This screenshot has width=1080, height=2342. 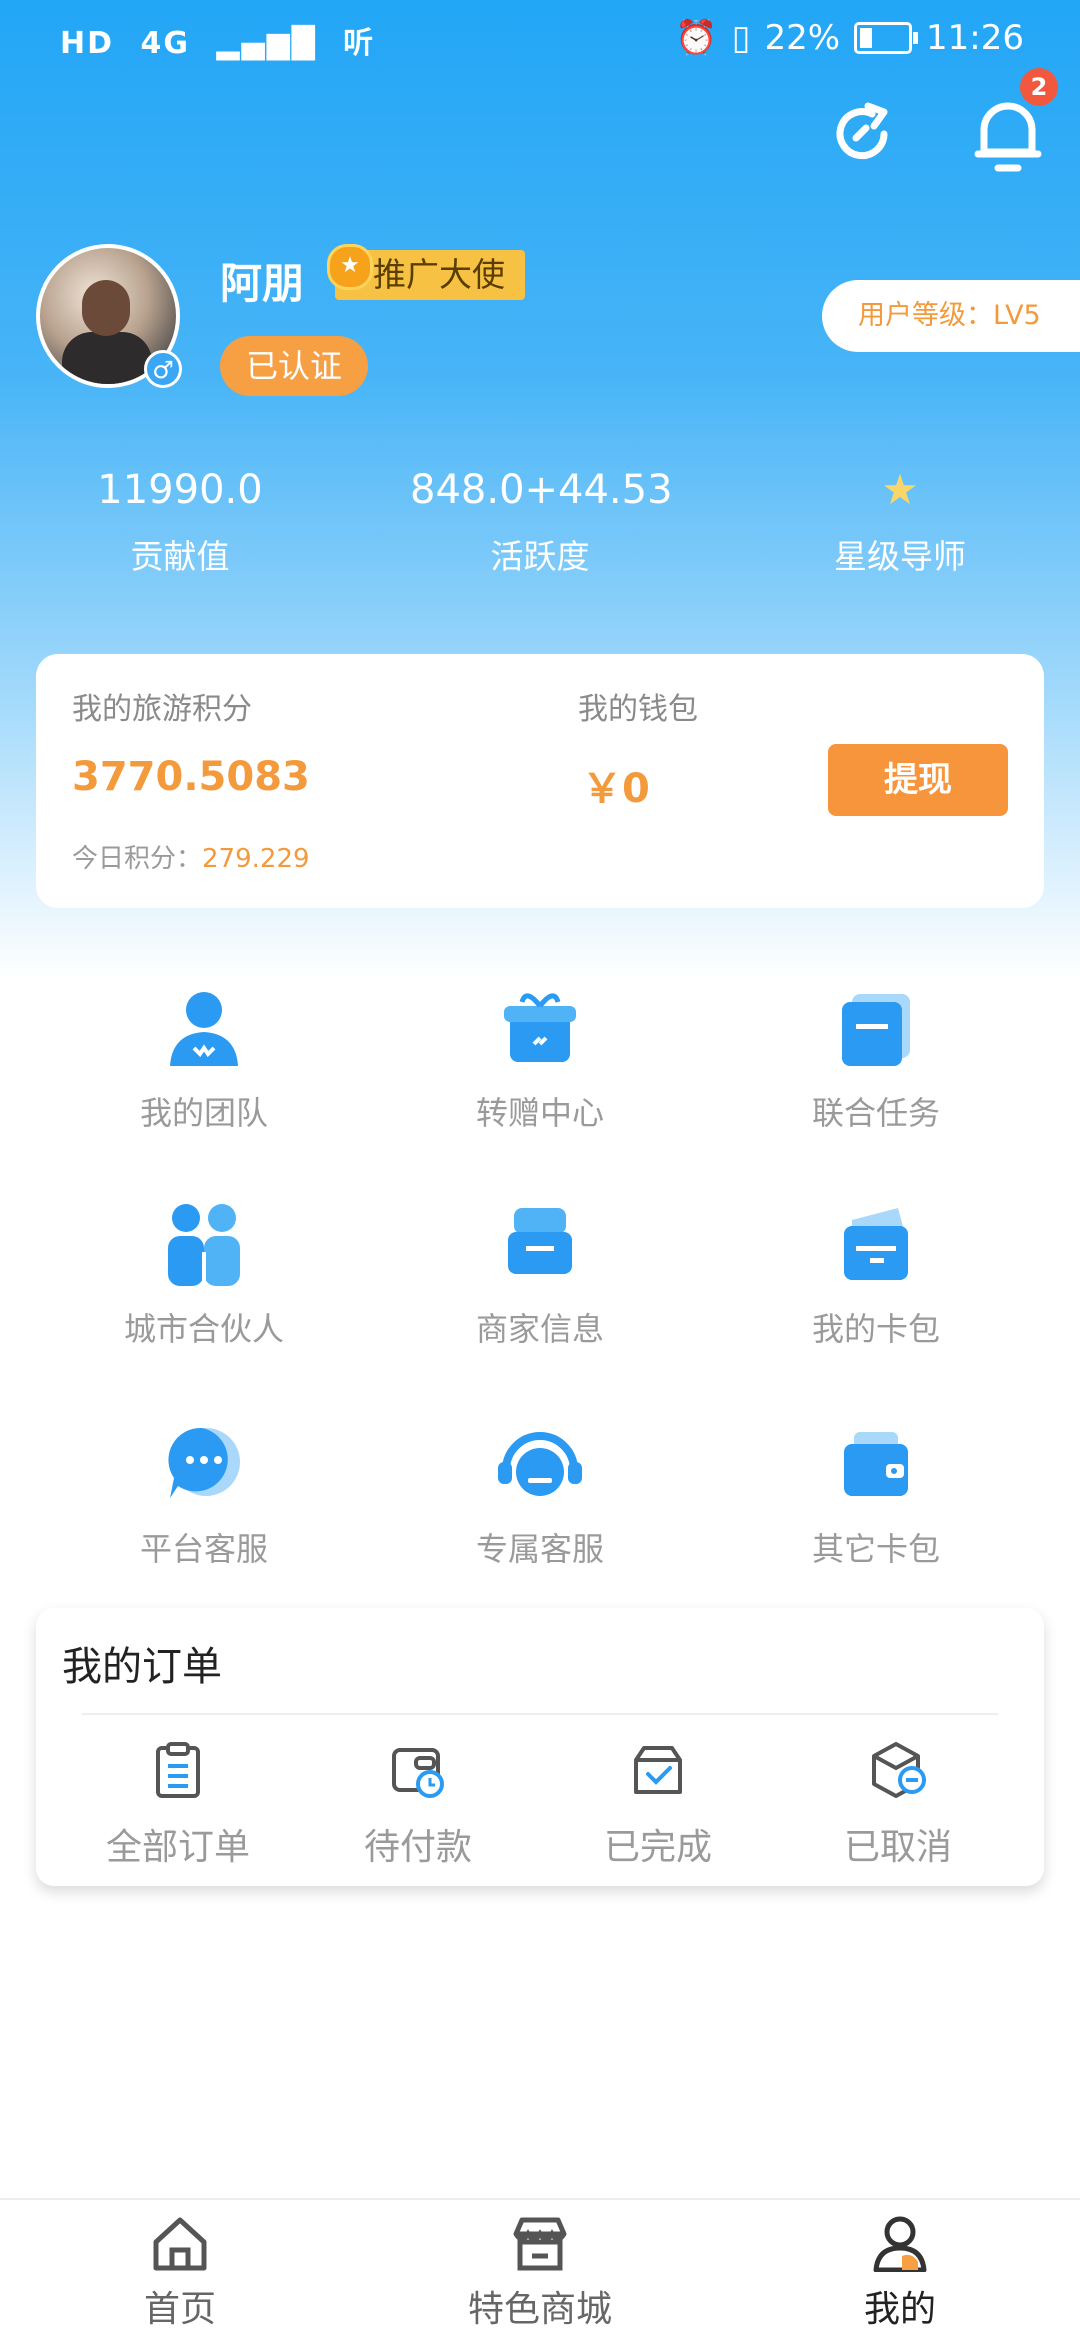 I want to click on store-icon, so click(x=540, y=1241).